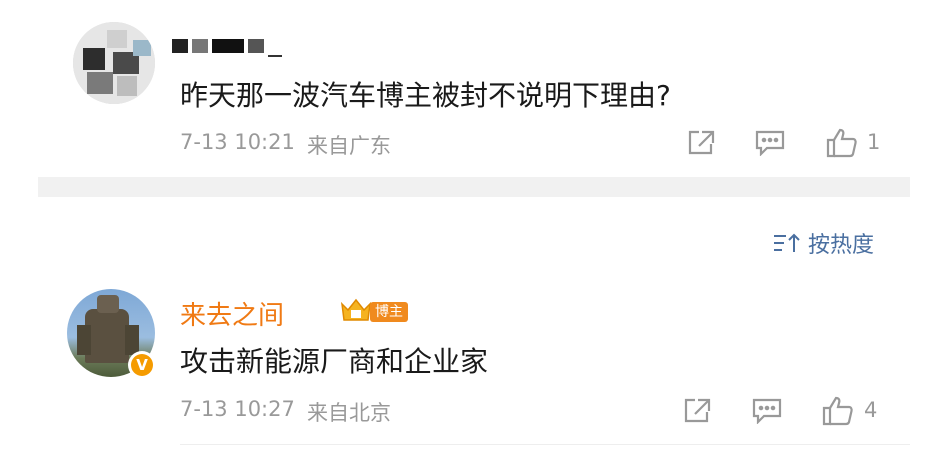 The width and height of the screenshot is (938, 450). I want to click on avatar, so click(114, 63).